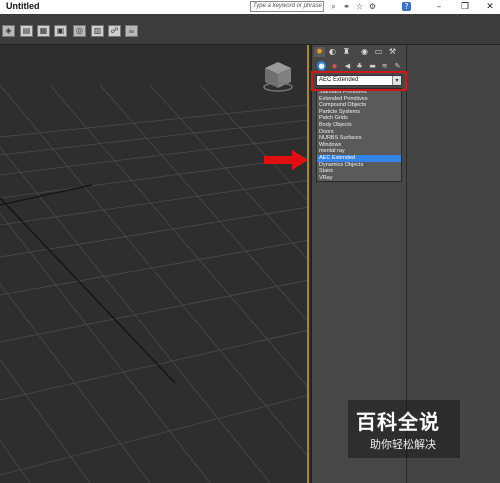 The width and height of the screenshot is (500, 483). I want to click on watermark: 百科全说 助你轻松解决, so click(404, 429).